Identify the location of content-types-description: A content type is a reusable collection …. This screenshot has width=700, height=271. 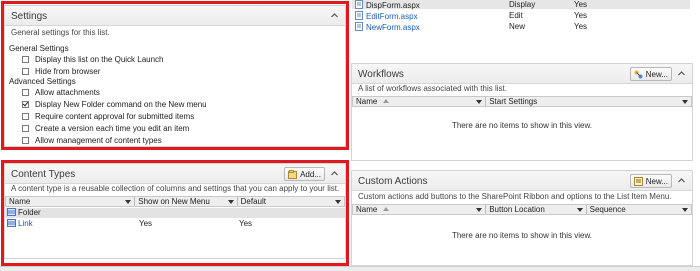
(175, 188).